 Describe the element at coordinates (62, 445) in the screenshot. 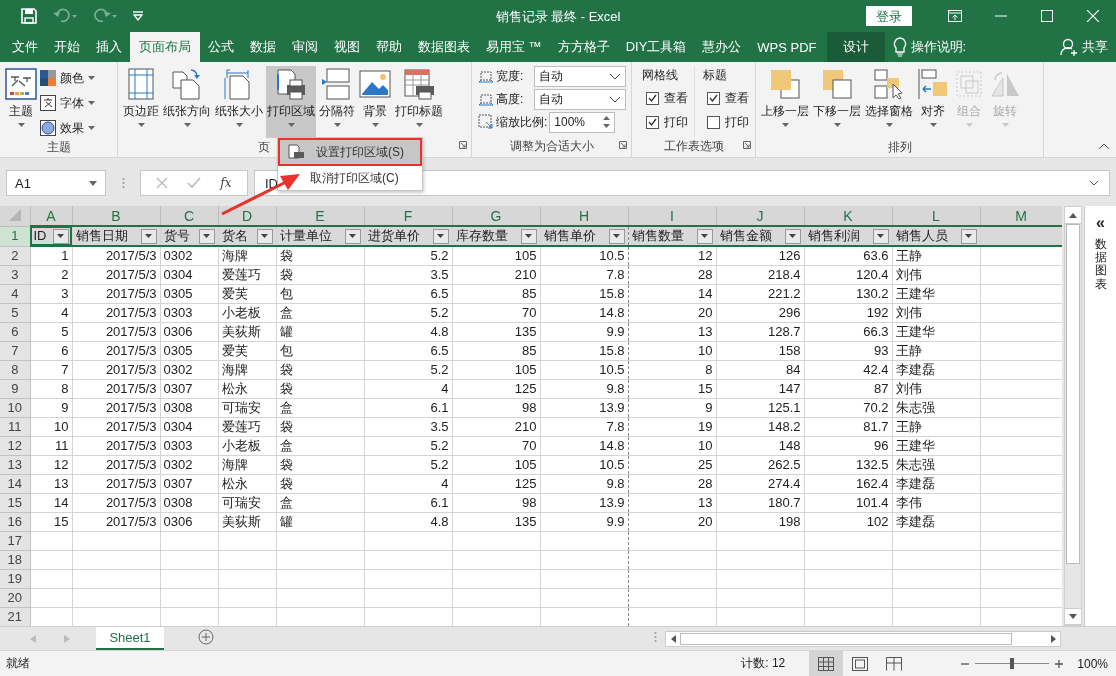

I see `table-cell: 11` at that location.